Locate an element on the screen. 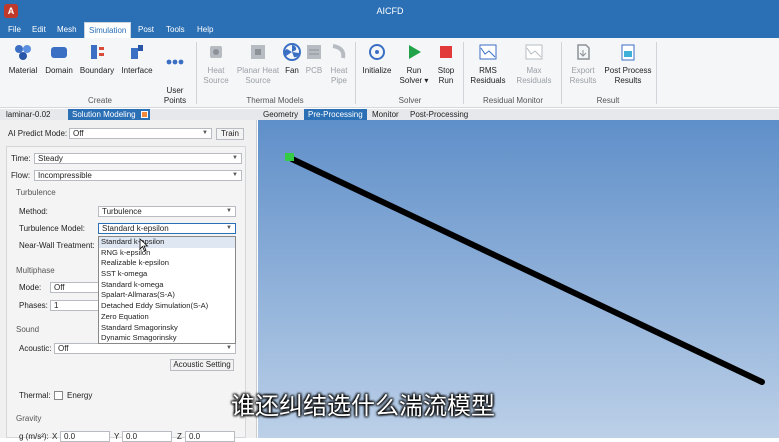  option-standard-k-omega: Standard k-omega is located at coordinates (167, 285).